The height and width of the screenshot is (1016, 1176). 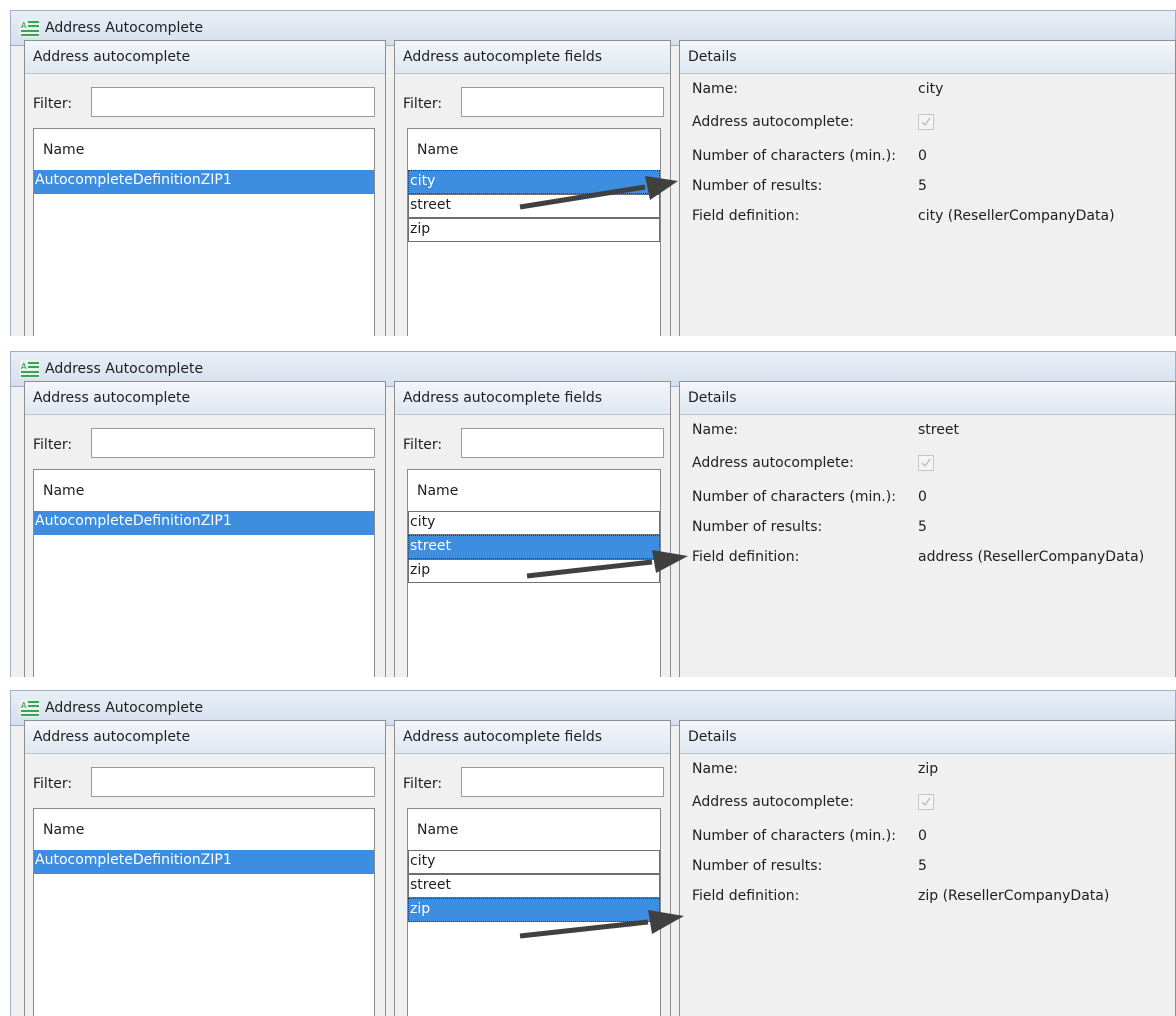 I want to click on field-definition-value: address (ResellerCompanyData), so click(x=1031, y=557).